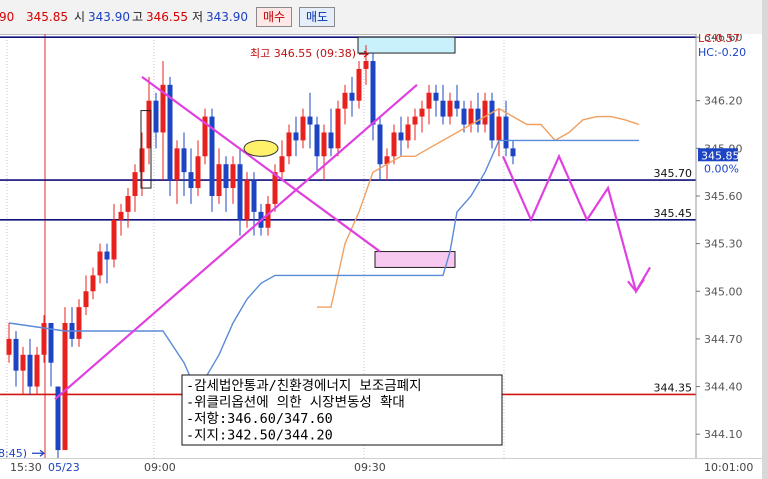 This screenshot has height=479, width=768. Describe the element at coordinates (723, 244) in the screenshot. I see `price-tick-label: 345.30` at that location.